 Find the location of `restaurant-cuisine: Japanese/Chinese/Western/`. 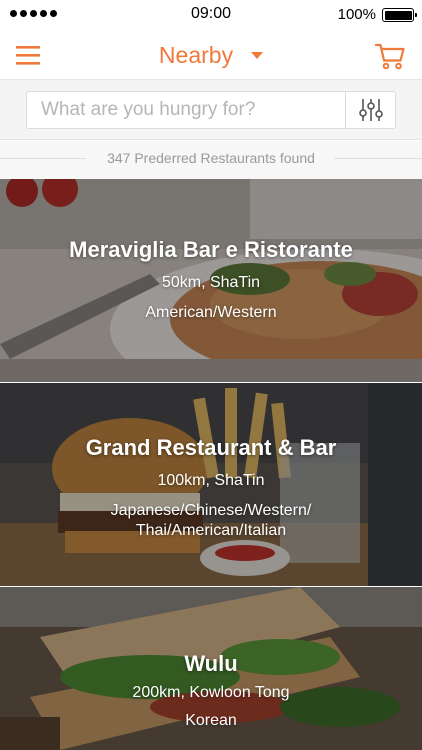

restaurant-cuisine: Japanese/Chinese/Western/ is located at coordinates (211, 510).